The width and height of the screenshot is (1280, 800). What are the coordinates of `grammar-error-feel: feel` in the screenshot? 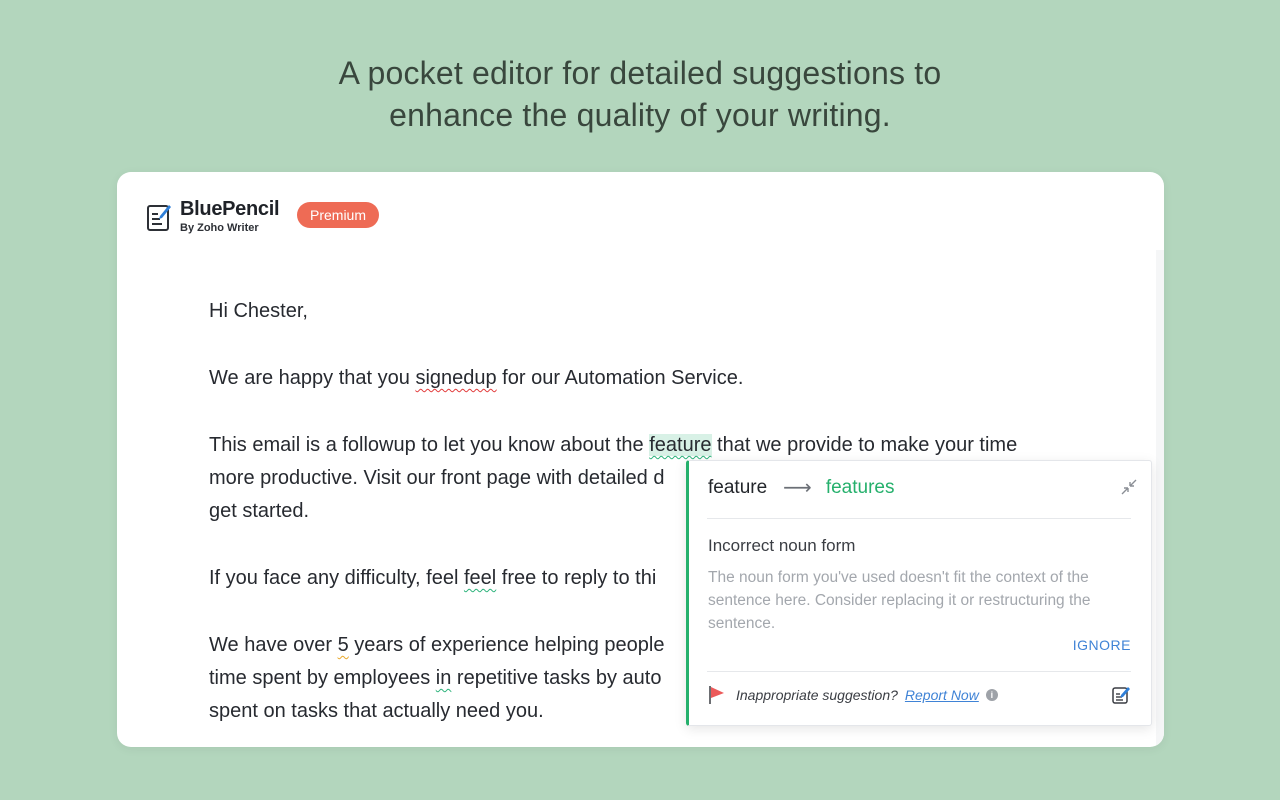 It's located at (480, 578).